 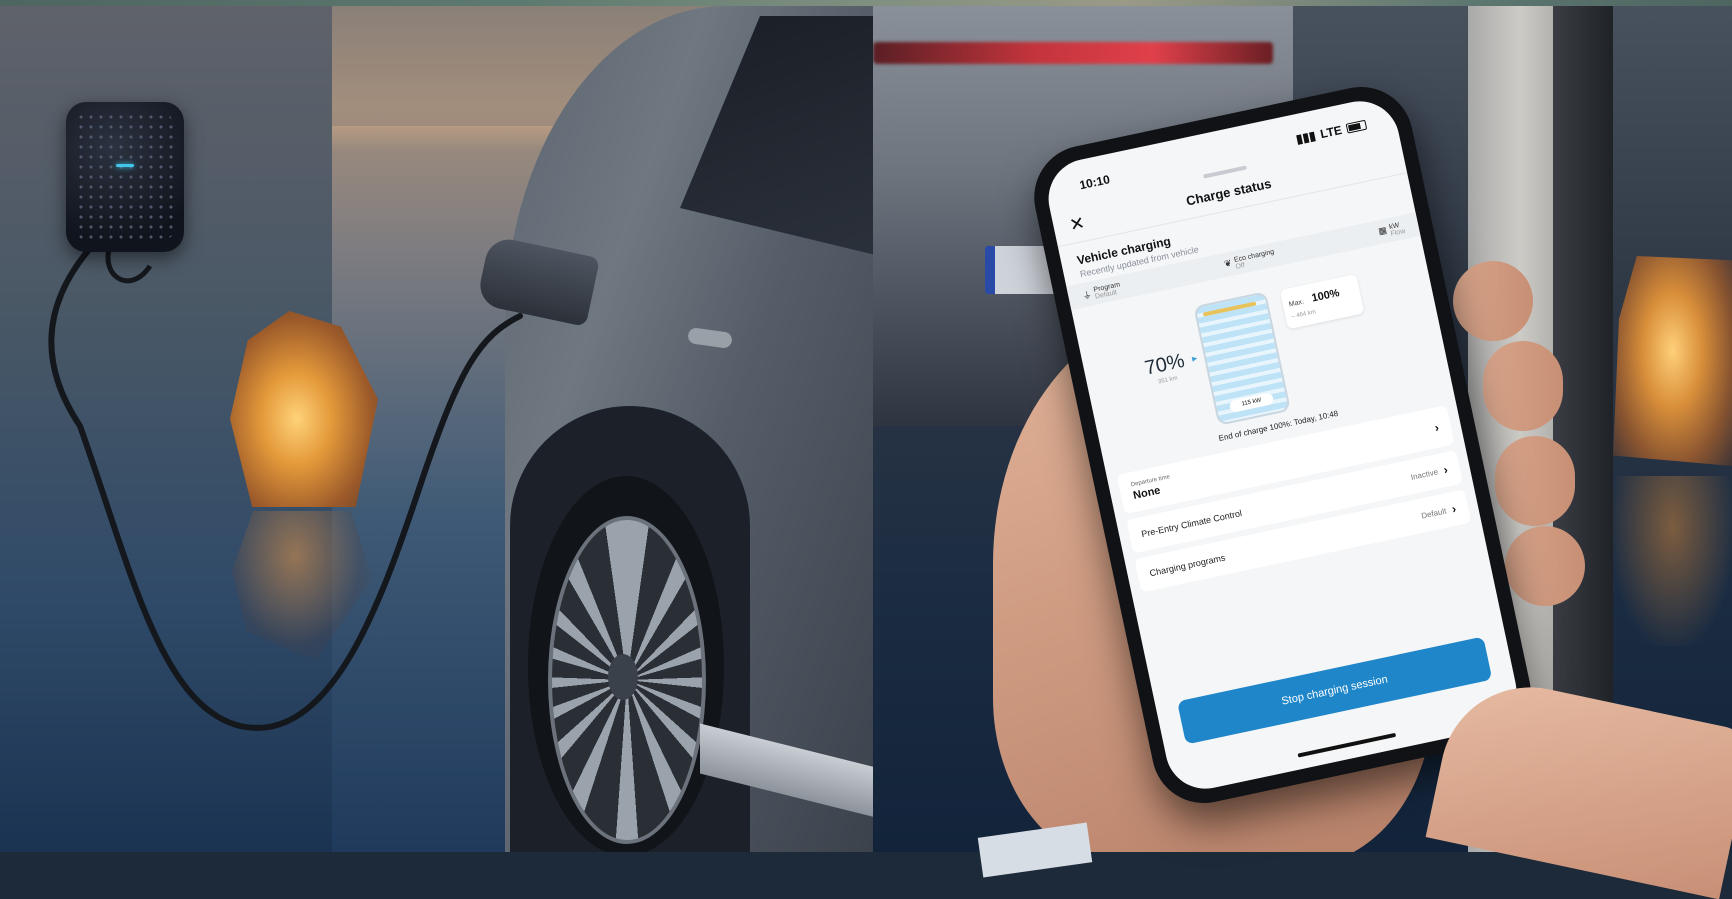 I want to click on amber-crystal-right, so click(x=1672, y=361).